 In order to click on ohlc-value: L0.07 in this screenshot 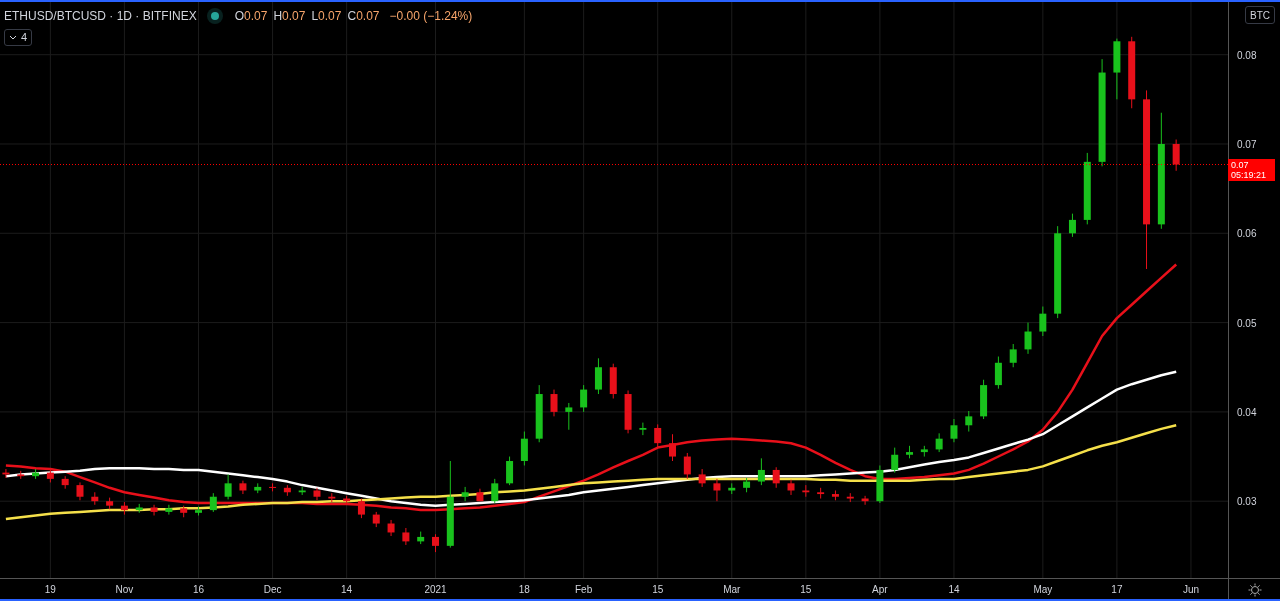, I will do `click(326, 16)`.